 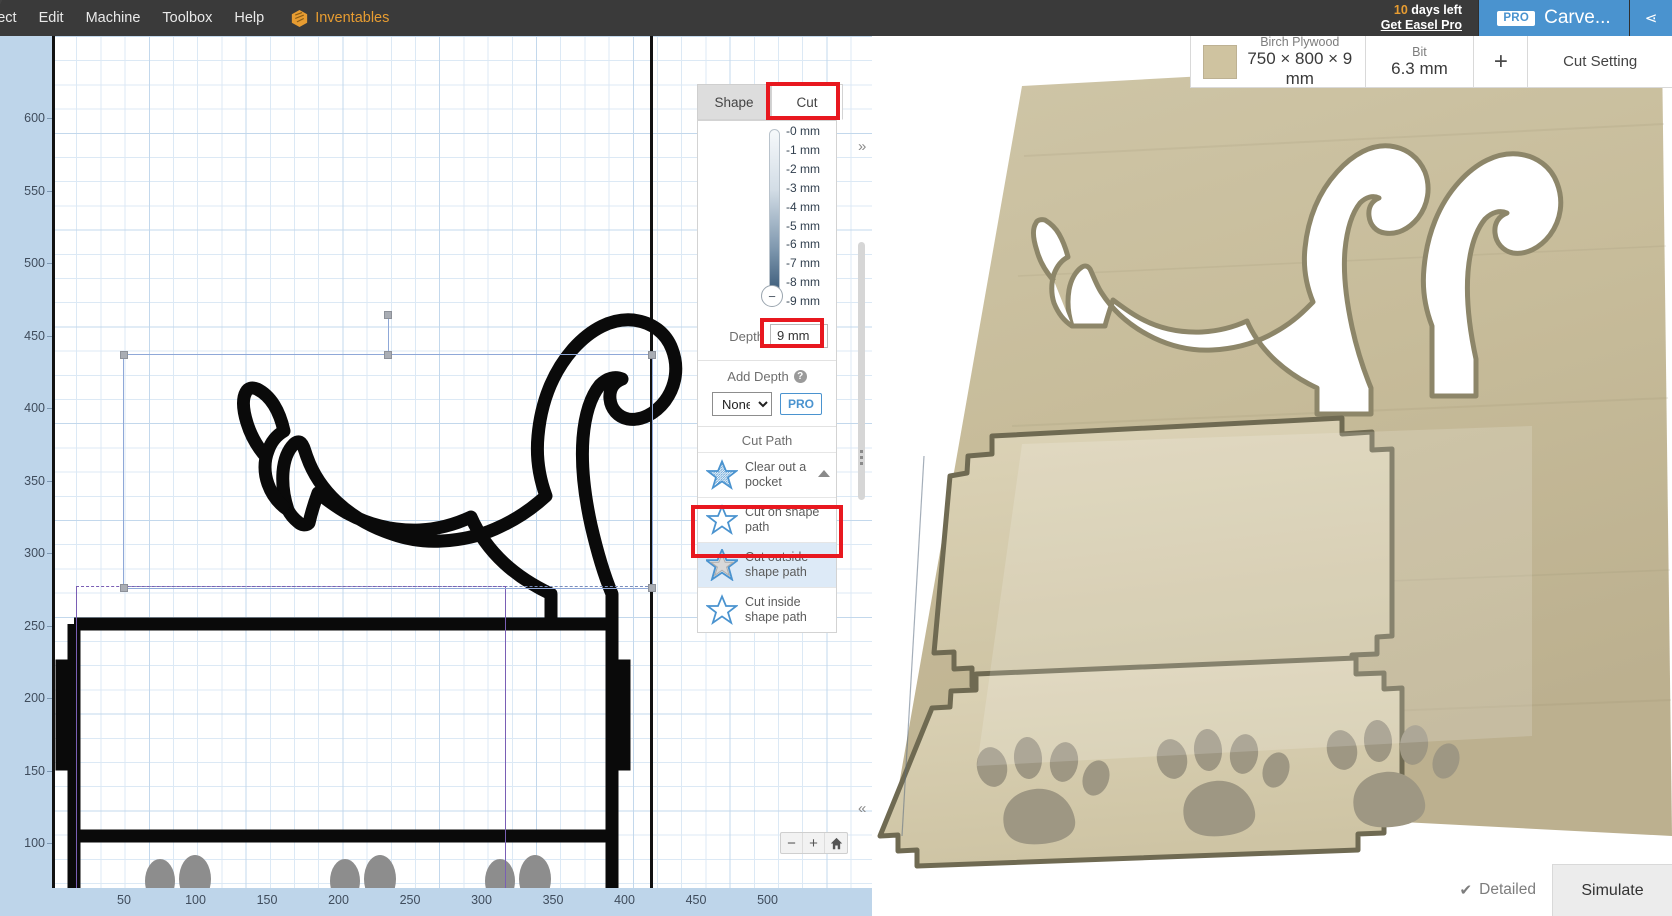 I want to click on paw-toe, so click(x=535, y=871).